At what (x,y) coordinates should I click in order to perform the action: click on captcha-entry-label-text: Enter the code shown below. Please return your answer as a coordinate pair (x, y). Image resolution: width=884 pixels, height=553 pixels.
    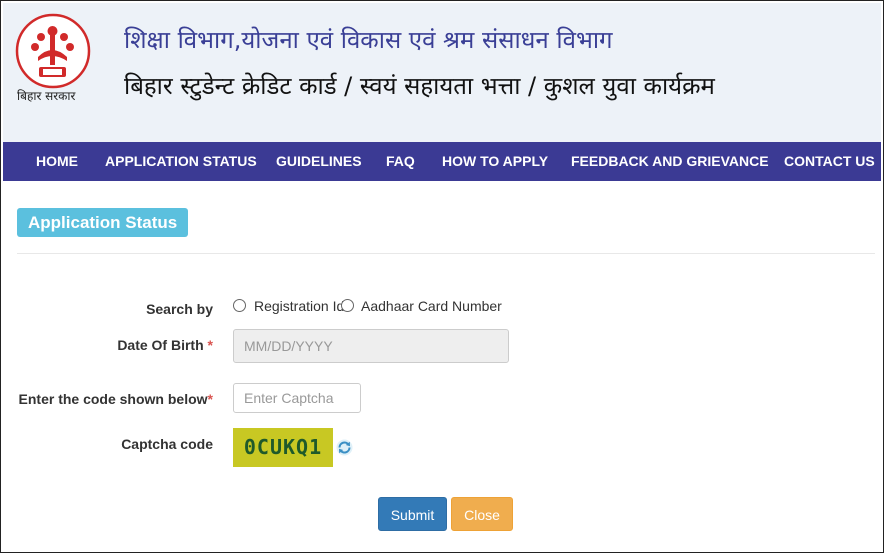
    Looking at the image, I should click on (113, 399).